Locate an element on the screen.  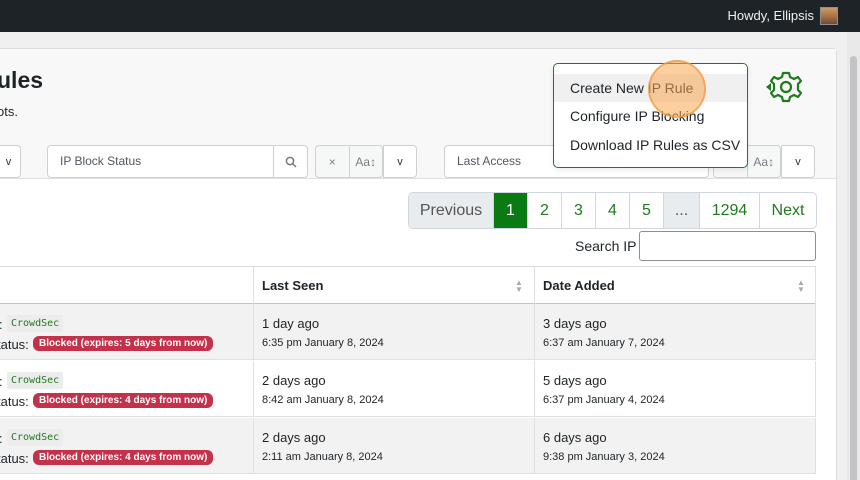
menu-item-configure-ip-blocking: Configure IP Blocking is located at coordinates (650, 116).